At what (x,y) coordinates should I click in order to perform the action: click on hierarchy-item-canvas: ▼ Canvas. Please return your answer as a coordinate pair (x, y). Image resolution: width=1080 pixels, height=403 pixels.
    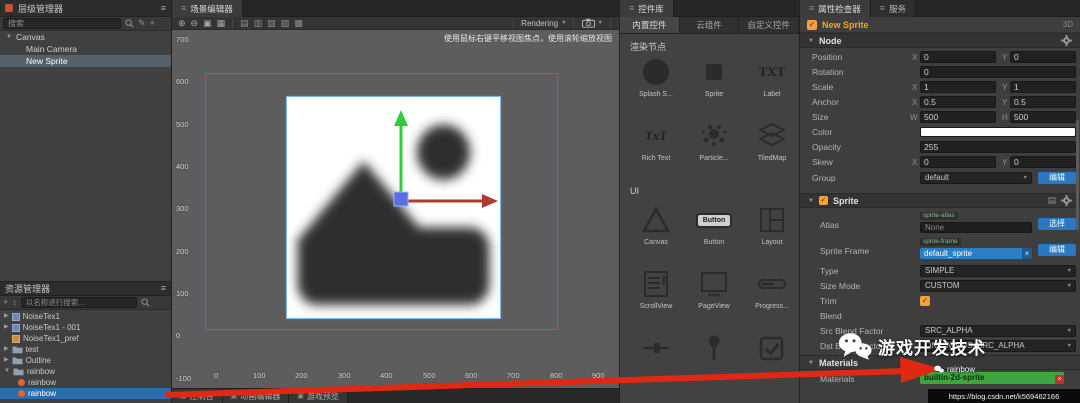
    Looking at the image, I should click on (85, 37).